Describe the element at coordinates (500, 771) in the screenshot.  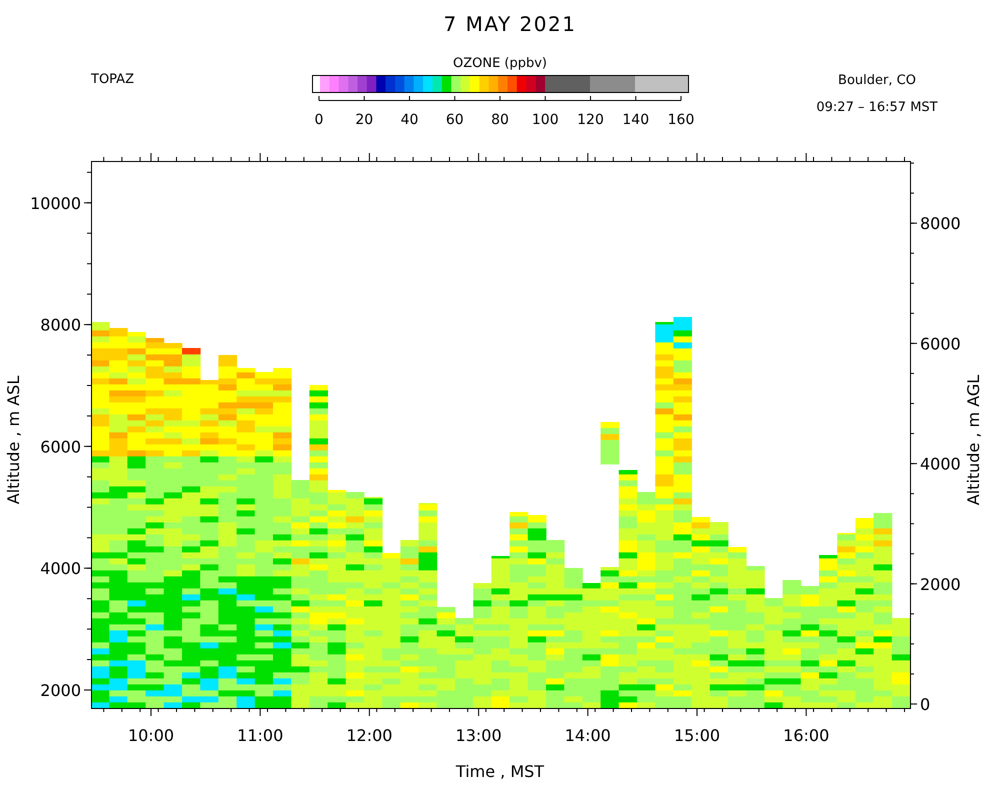
I see `x-axis-label: Time , MST` at that location.